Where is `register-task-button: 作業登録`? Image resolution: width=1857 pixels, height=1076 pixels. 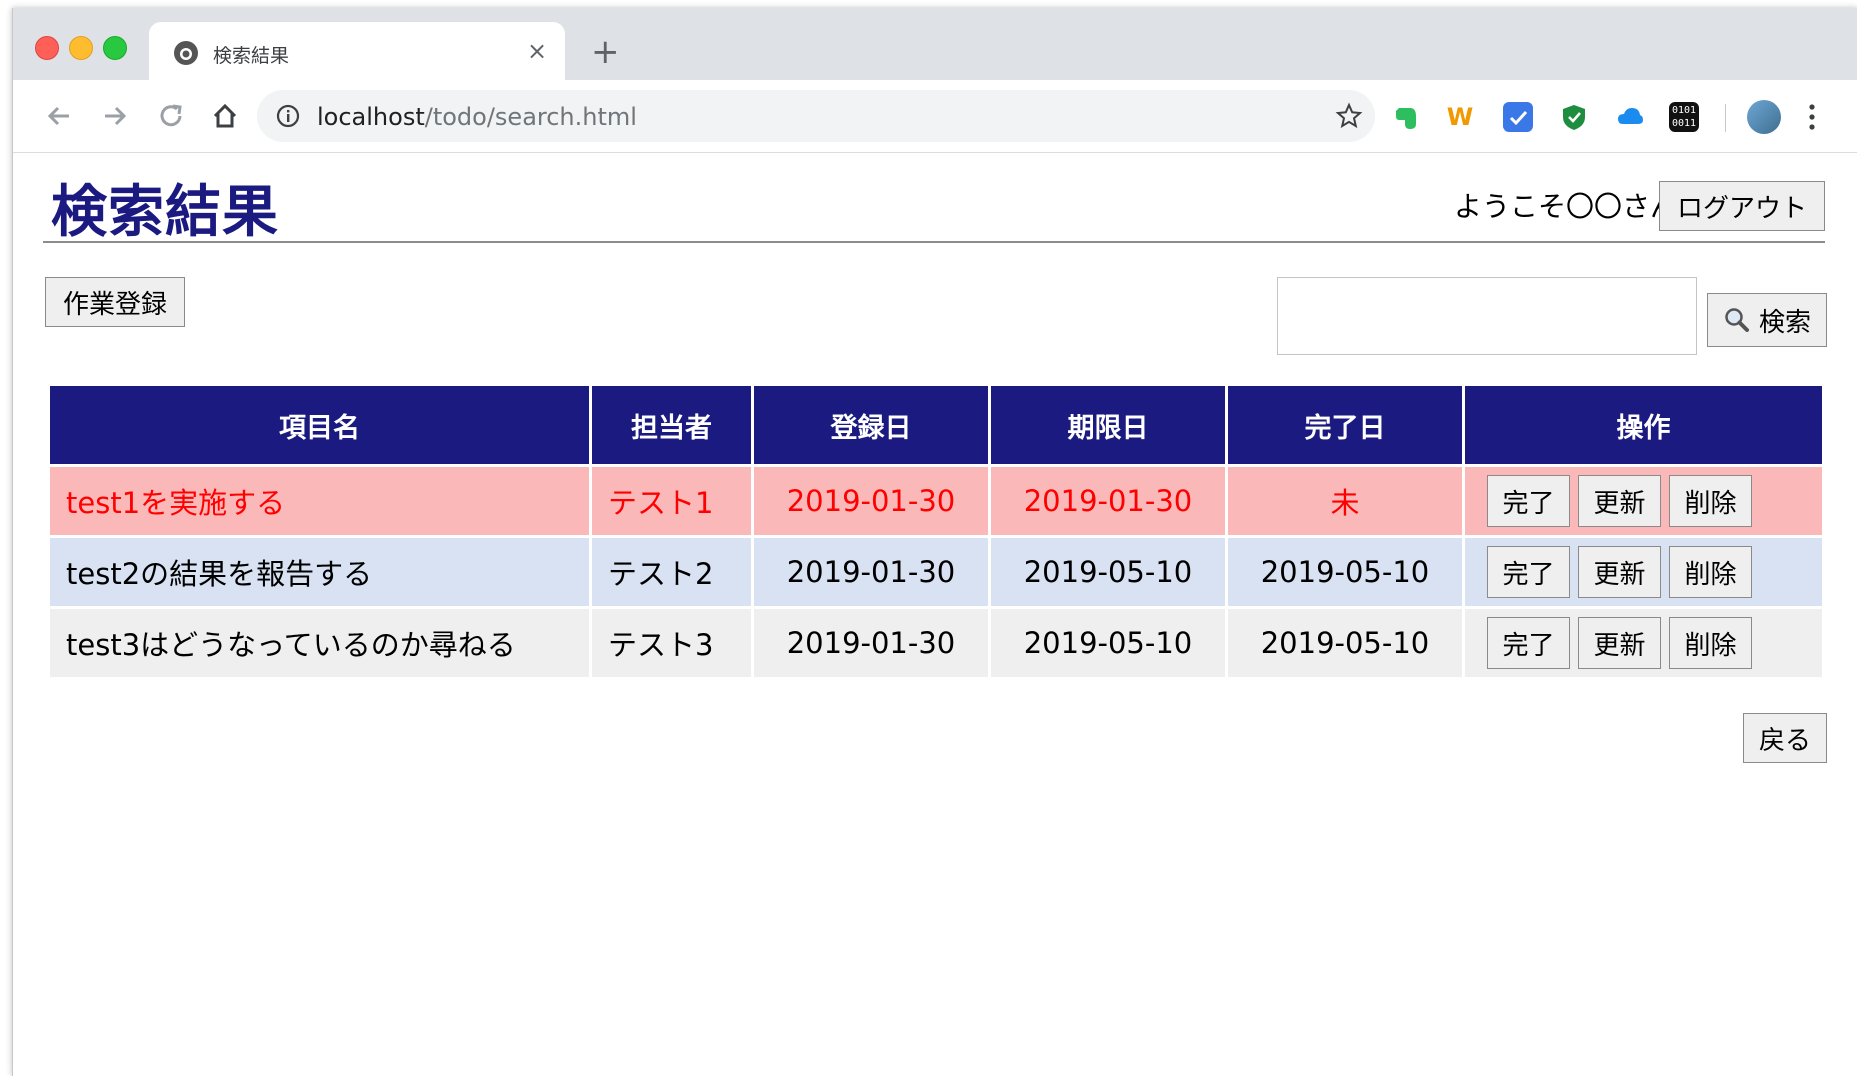 register-task-button: 作業登録 is located at coordinates (115, 302).